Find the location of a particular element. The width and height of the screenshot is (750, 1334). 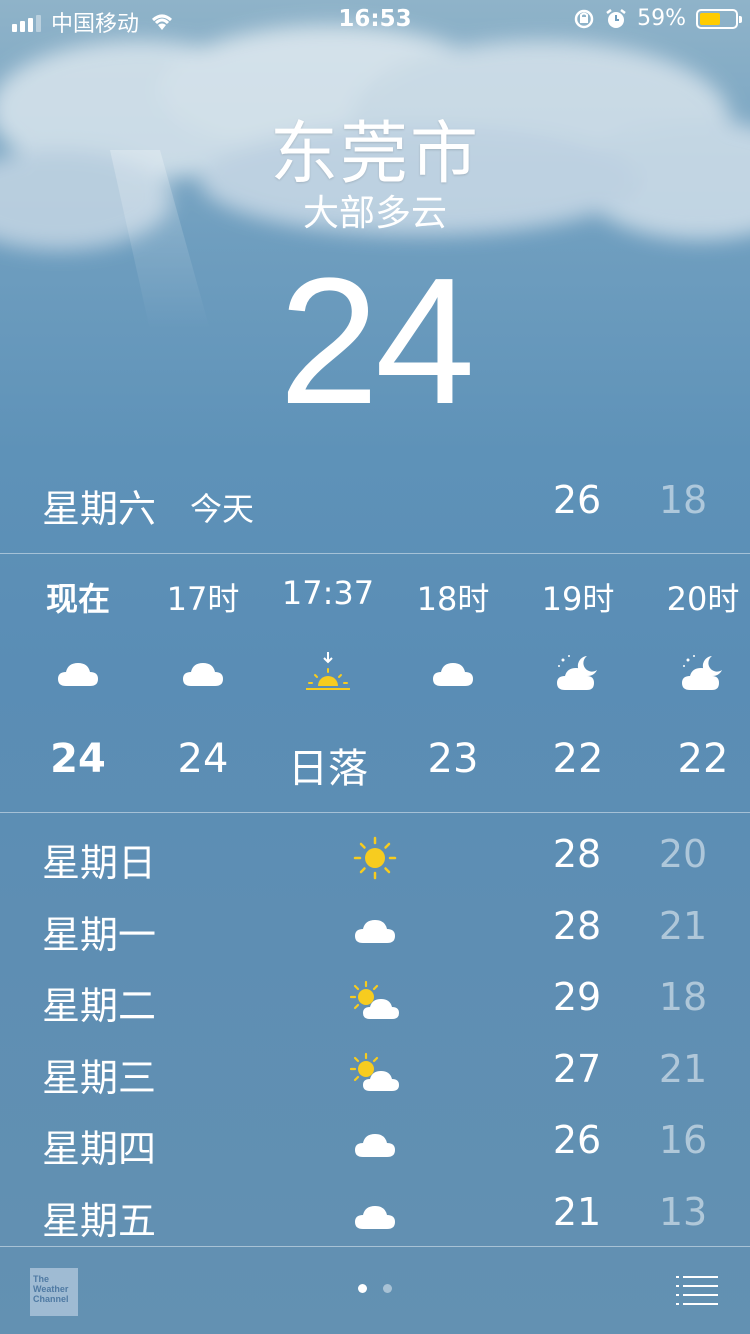

hour-item: 18时 23 is located at coordinates (453, 683).